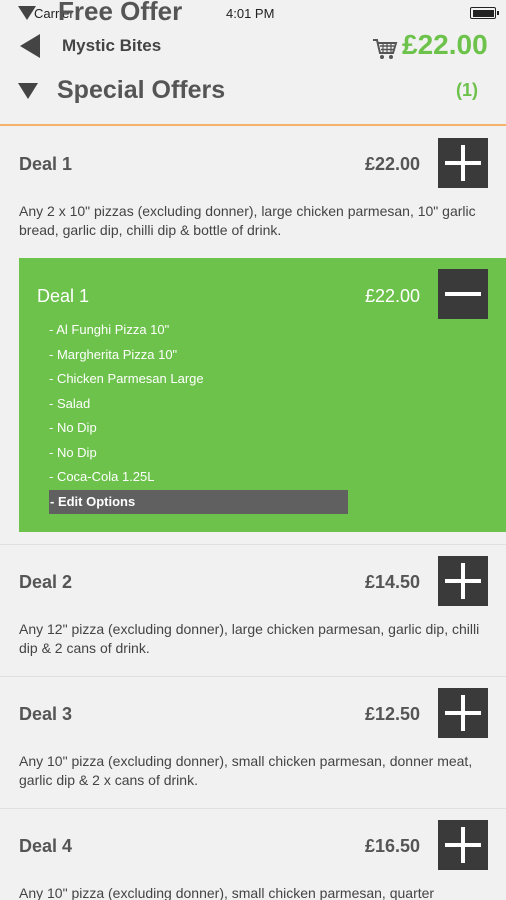 The width and height of the screenshot is (506, 900). I want to click on option-item: - Margherita Pizza 10", so click(113, 354).